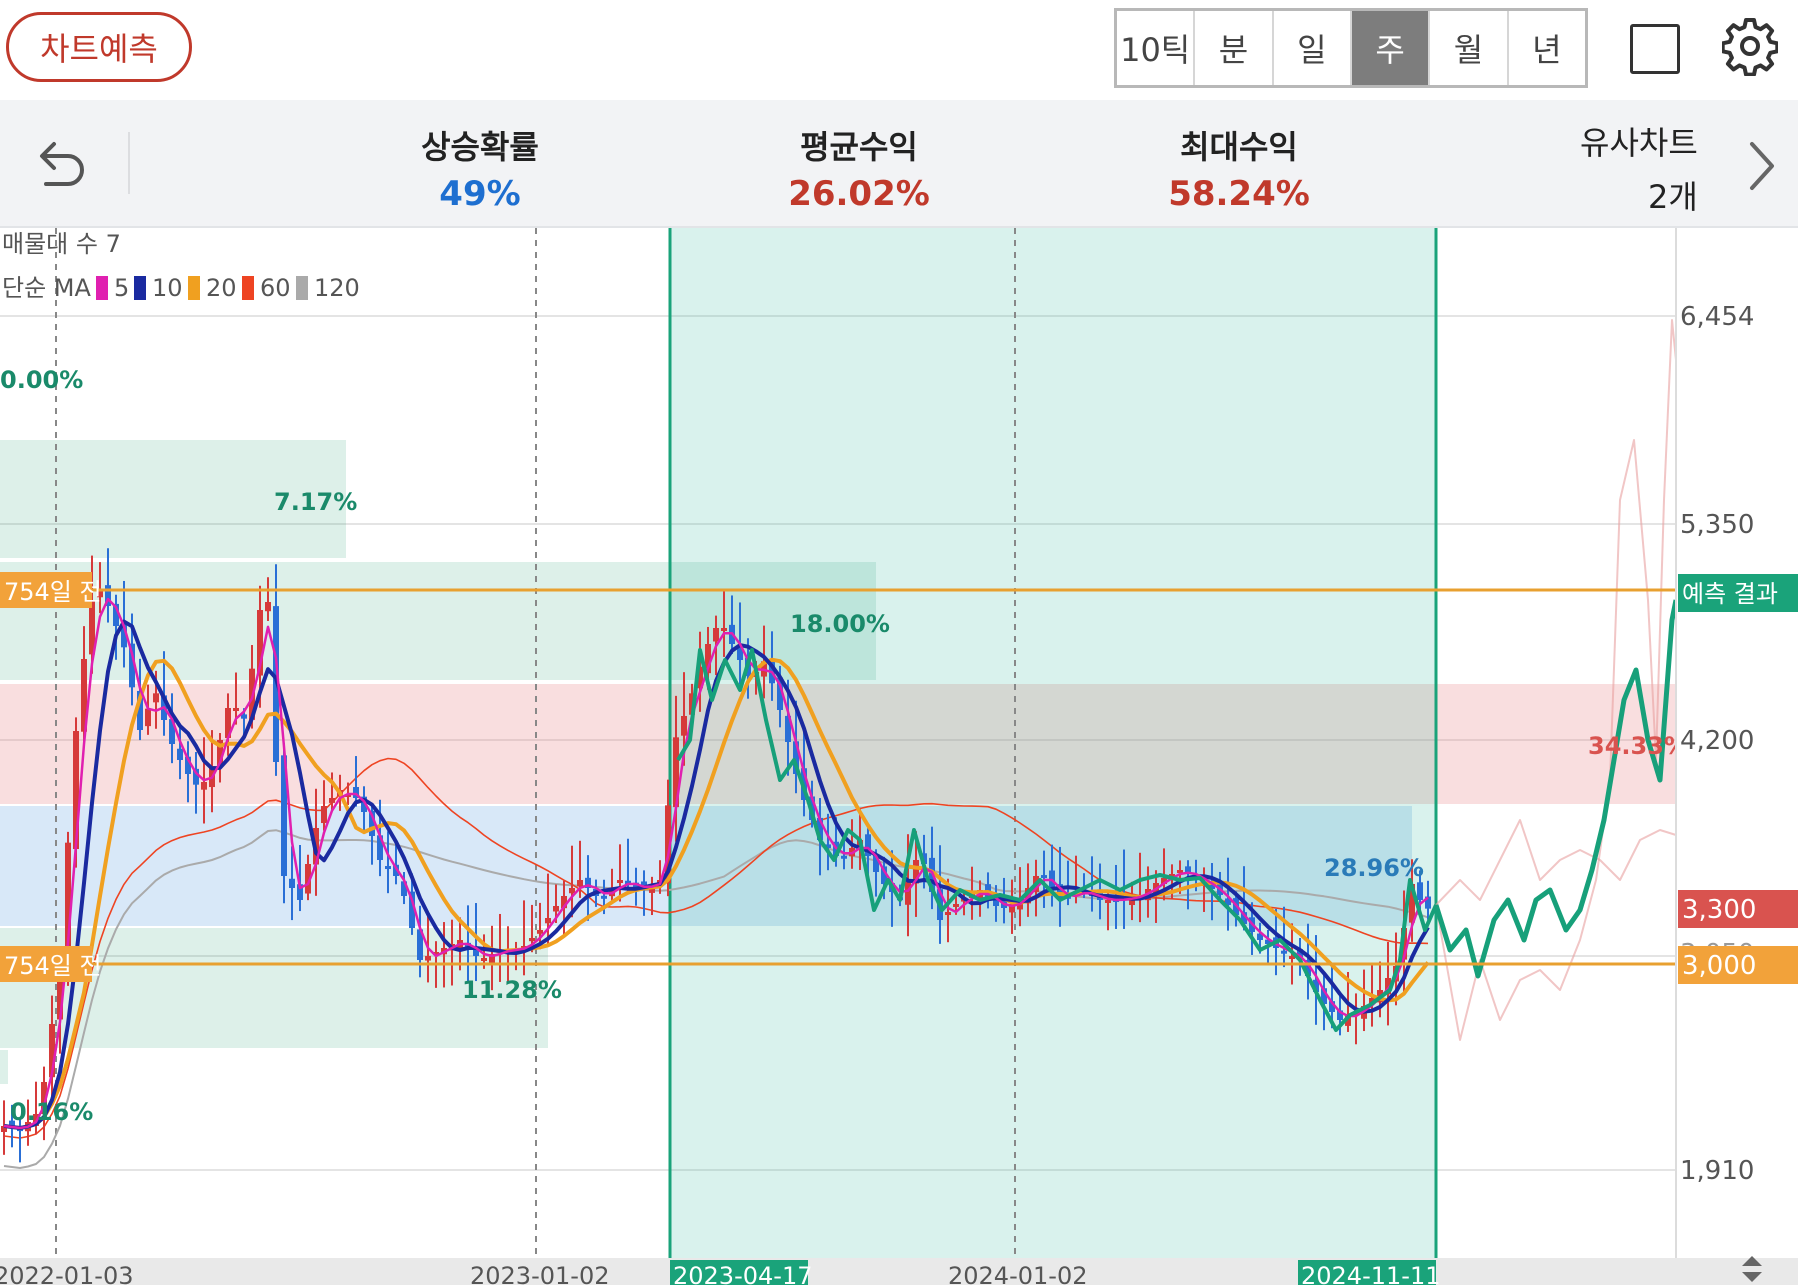  What do you see at coordinates (248, 288) in the screenshot?
I see `ma60-swatch` at bounding box center [248, 288].